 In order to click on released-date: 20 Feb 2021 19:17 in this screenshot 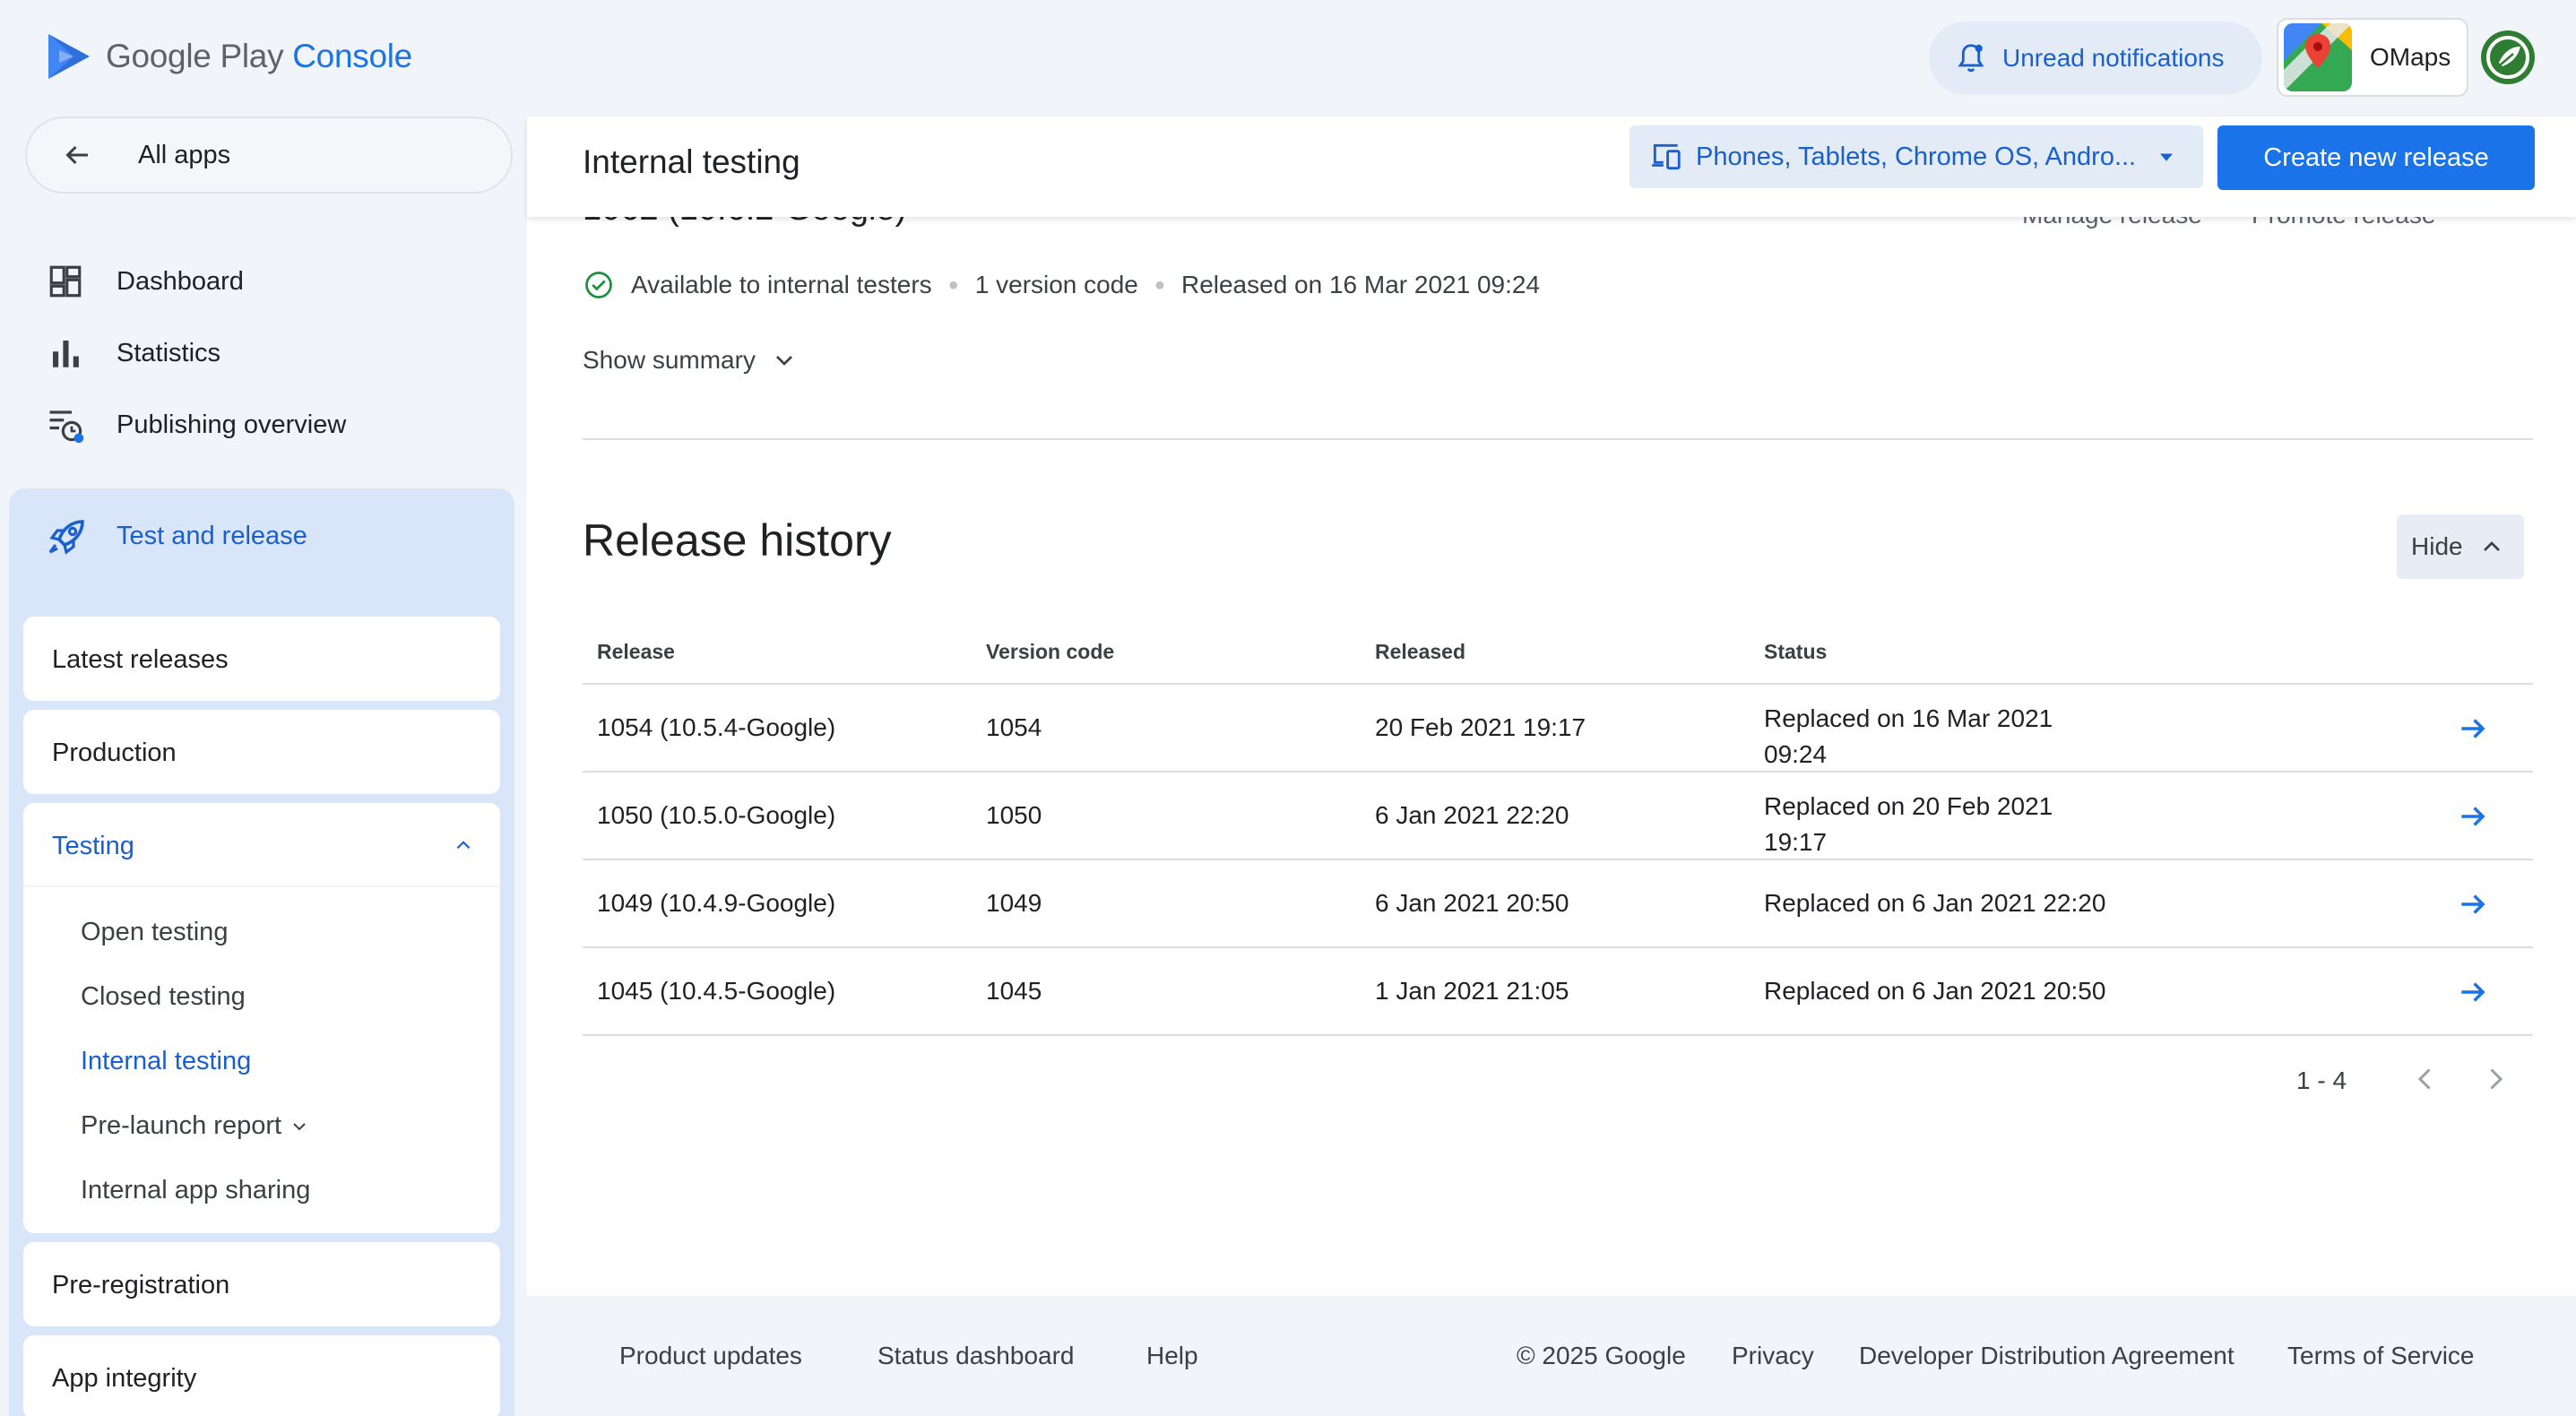, I will do `click(1480, 727)`.